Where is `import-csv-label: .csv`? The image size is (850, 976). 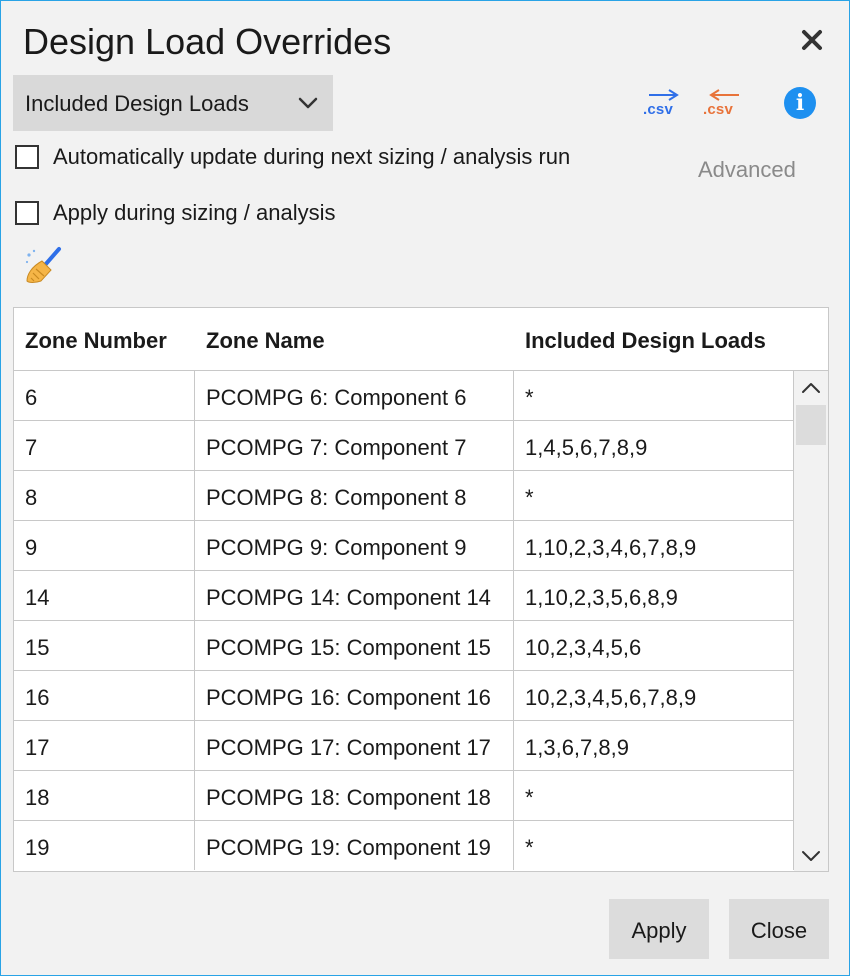 import-csv-label: .csv is located at coordinates (718, 109).